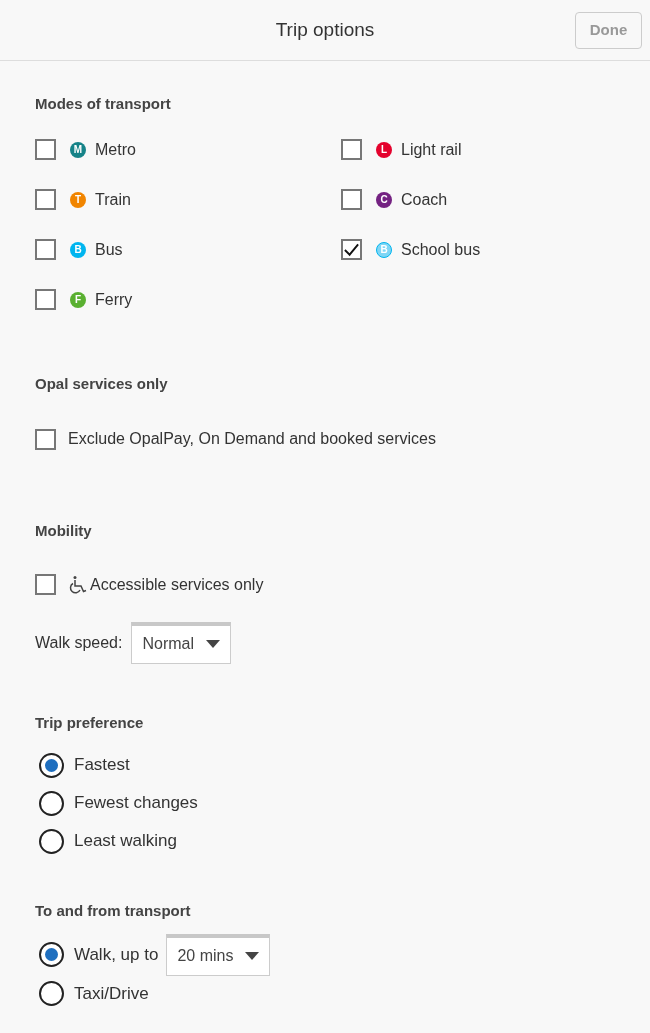 The height and width of the screenshot is (1033, 650). Describe the element at coordinates (181, 642) in the screenshot. I see `walk-speed-dropdown: Normal` at that location.